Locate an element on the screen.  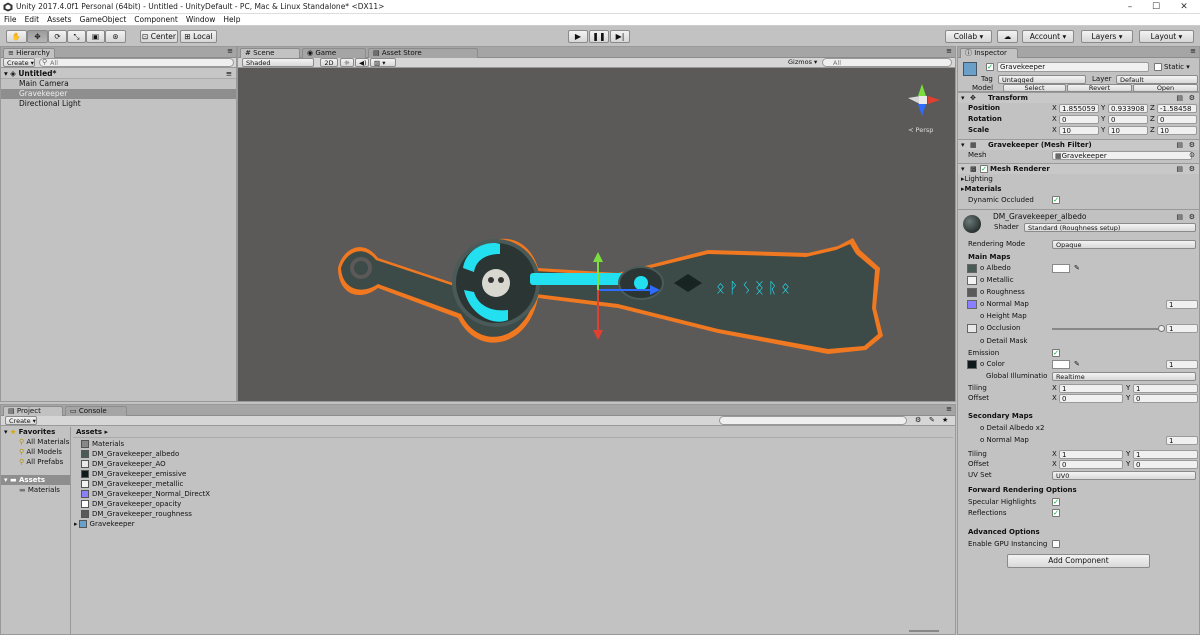
project-create-button: Create ▾ is located at coordinates (21, 420).